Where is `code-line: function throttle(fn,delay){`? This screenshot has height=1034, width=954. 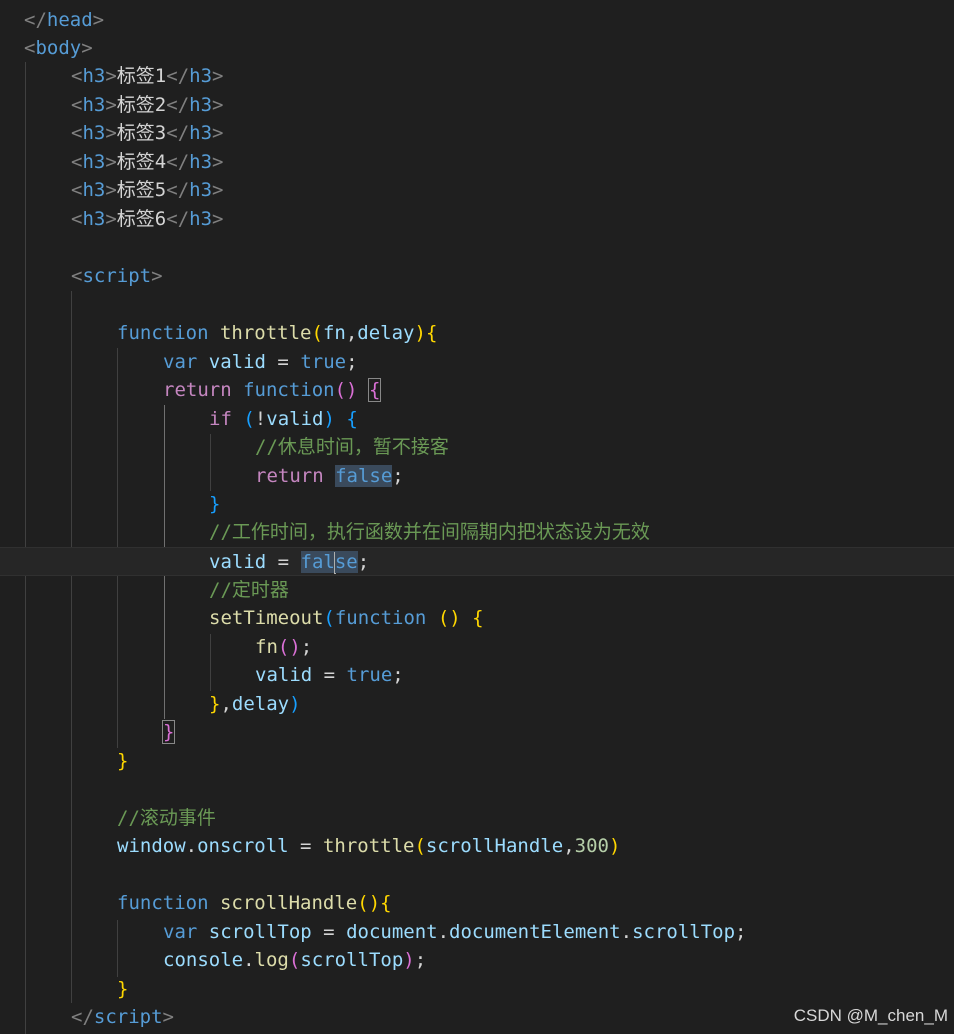 code-line: function throttle(fn,delay){ is located at coordinates (277, 333).